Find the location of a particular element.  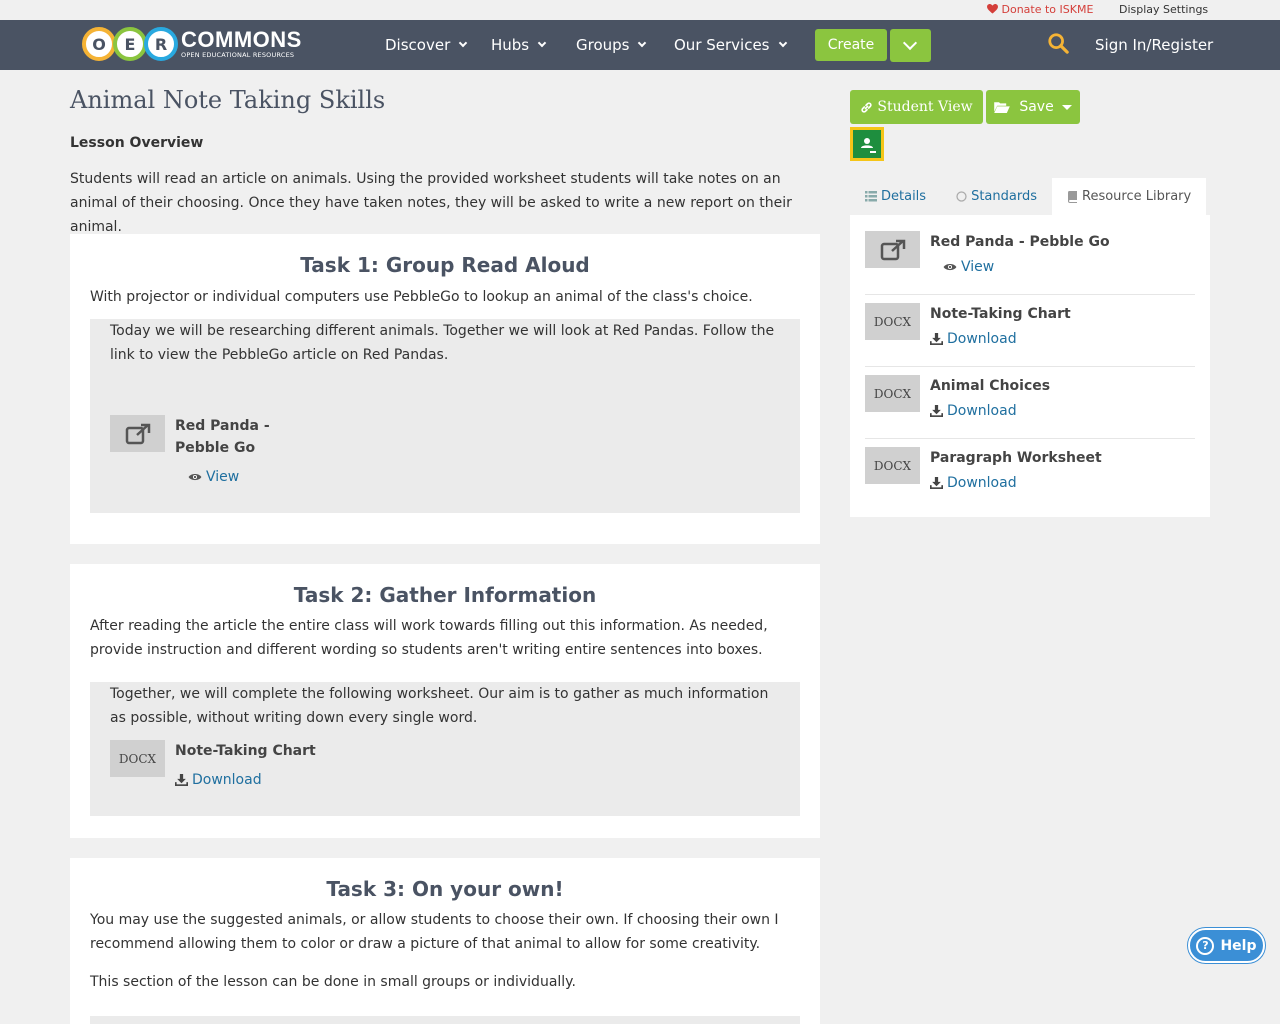

student-view-label: Student View is located at coordinates (925, 107).